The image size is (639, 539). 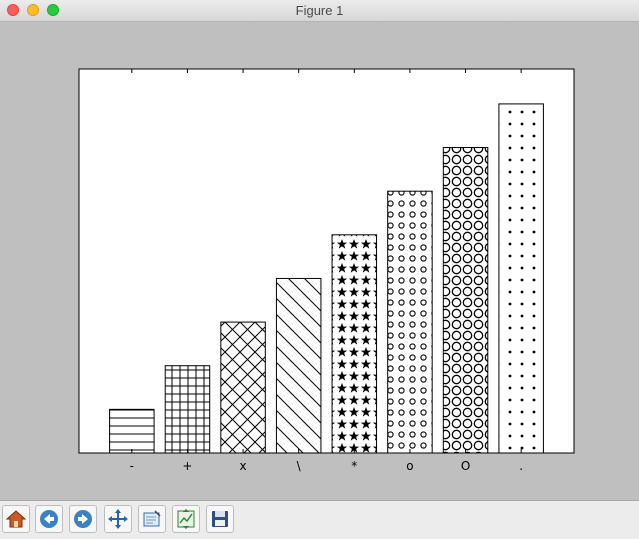 What do you see at coordinates (187, 466) in the screenshot?
I see `x-tick-label: +` at bounding box center [187, 466].